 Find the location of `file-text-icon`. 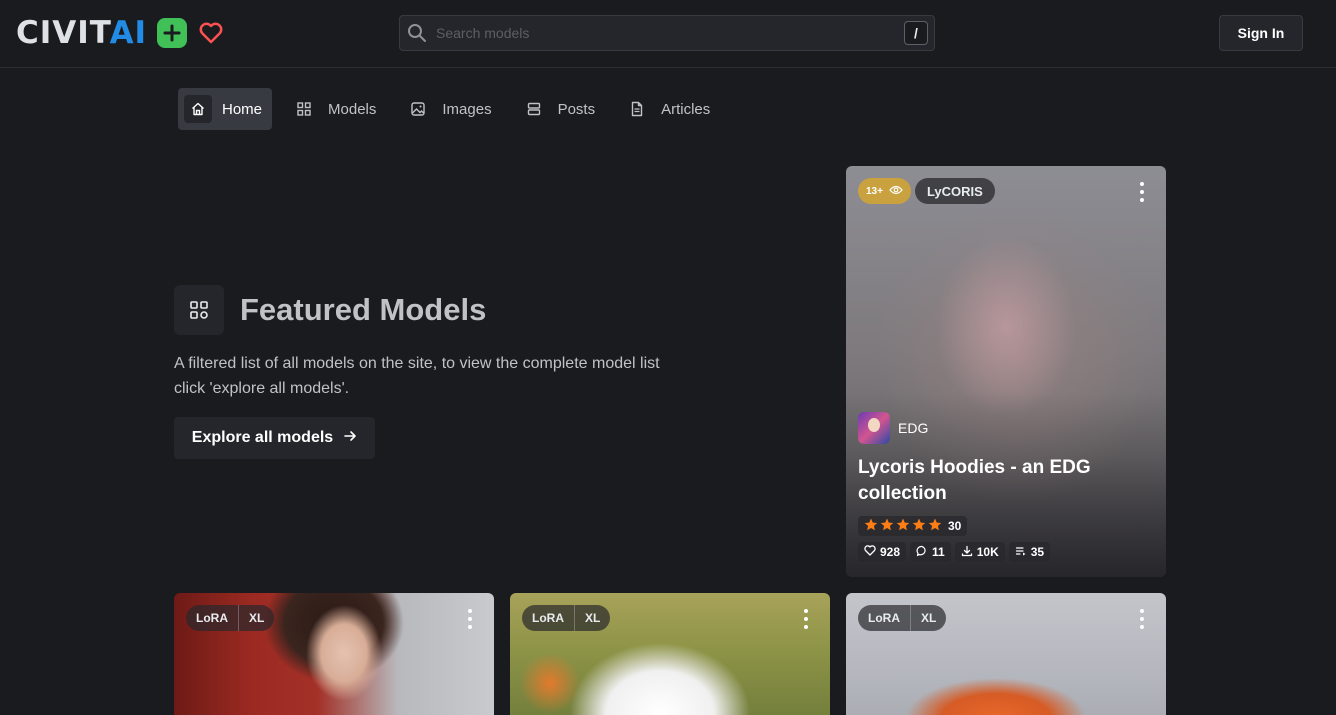

file-text-icon is located at coordinates (637, 109).